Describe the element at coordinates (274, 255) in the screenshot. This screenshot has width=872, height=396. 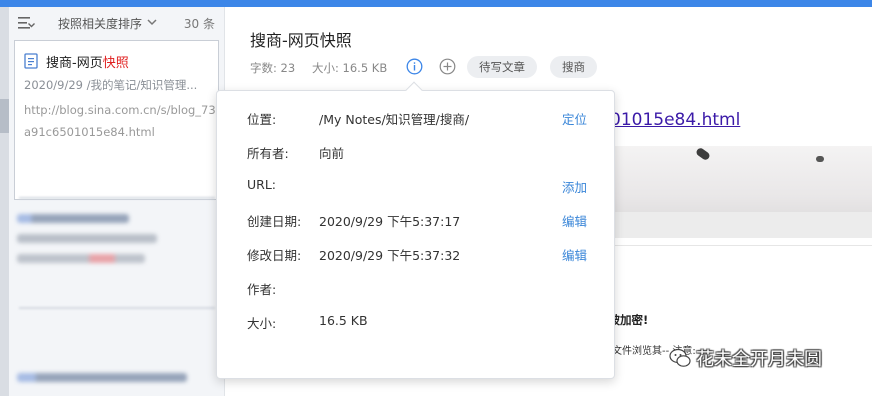
I see `info-label: 修改日期:` at that location.